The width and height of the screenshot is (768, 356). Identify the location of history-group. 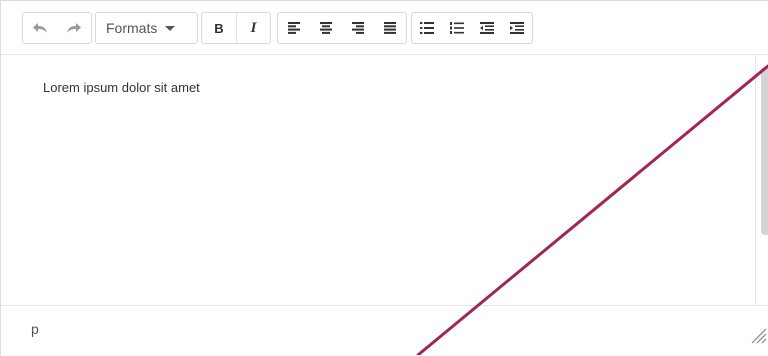
(57, 28).